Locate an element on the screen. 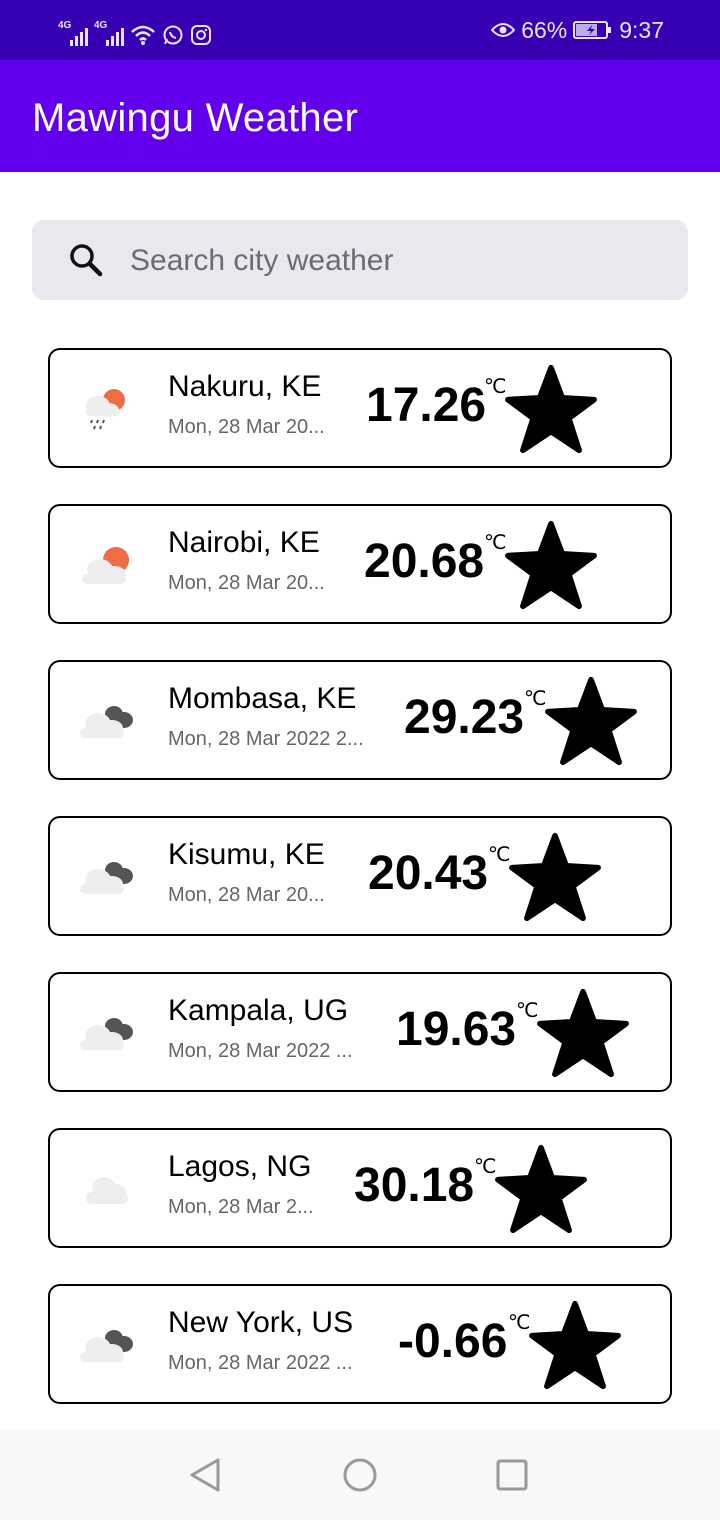 This screenshot has width=720, height=1520. search-input is located at coordinates (400, 261).